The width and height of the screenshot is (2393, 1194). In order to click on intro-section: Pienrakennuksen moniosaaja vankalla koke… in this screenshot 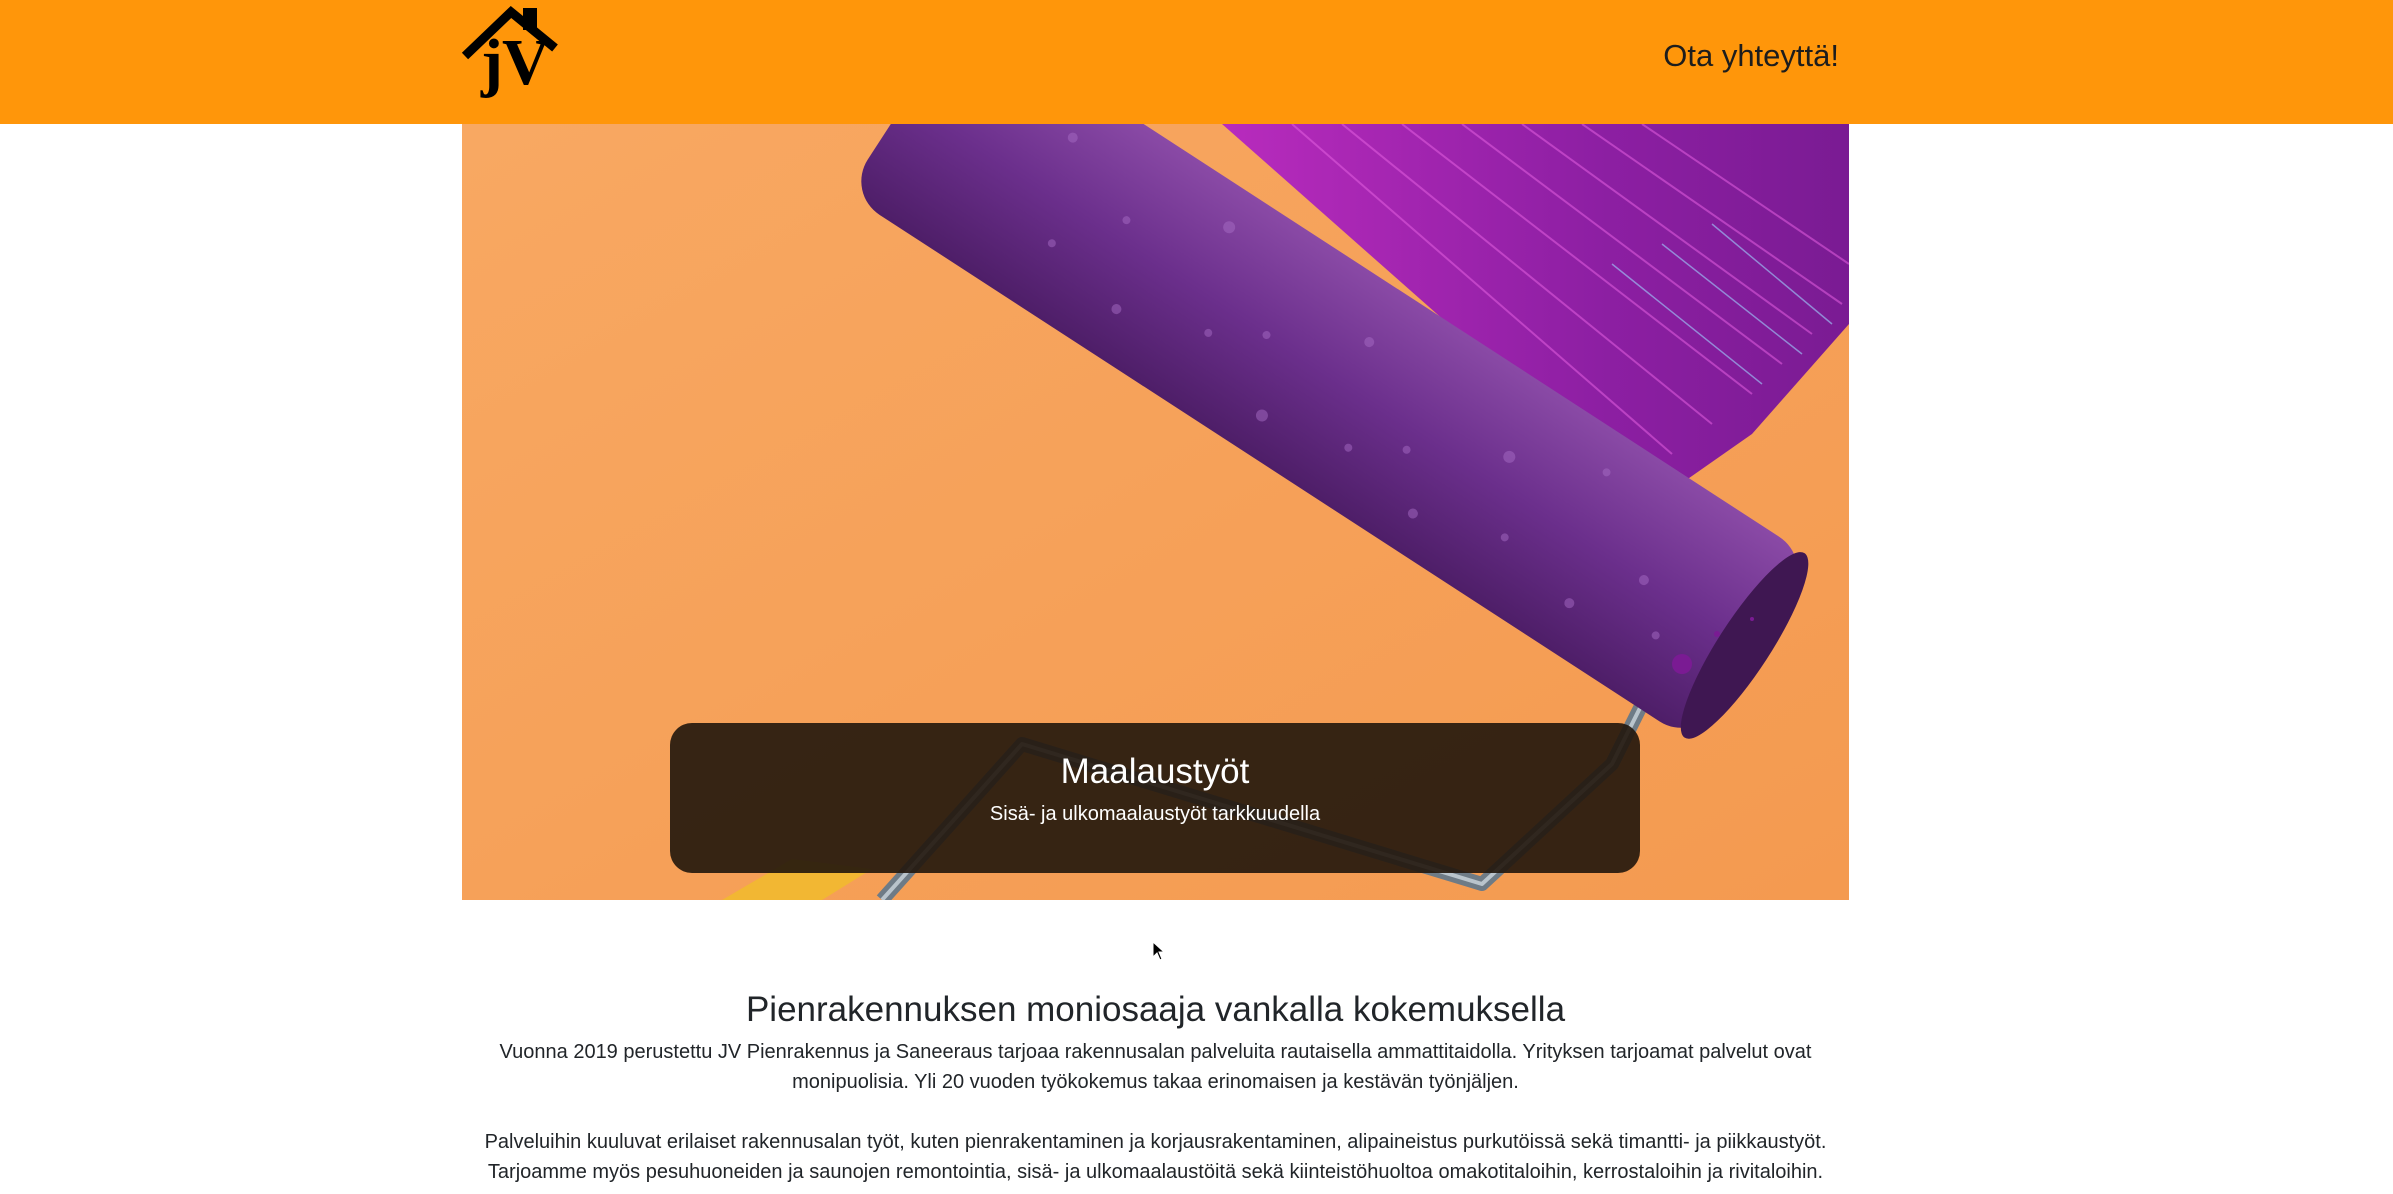, I will do `click(1155, 1086)`.